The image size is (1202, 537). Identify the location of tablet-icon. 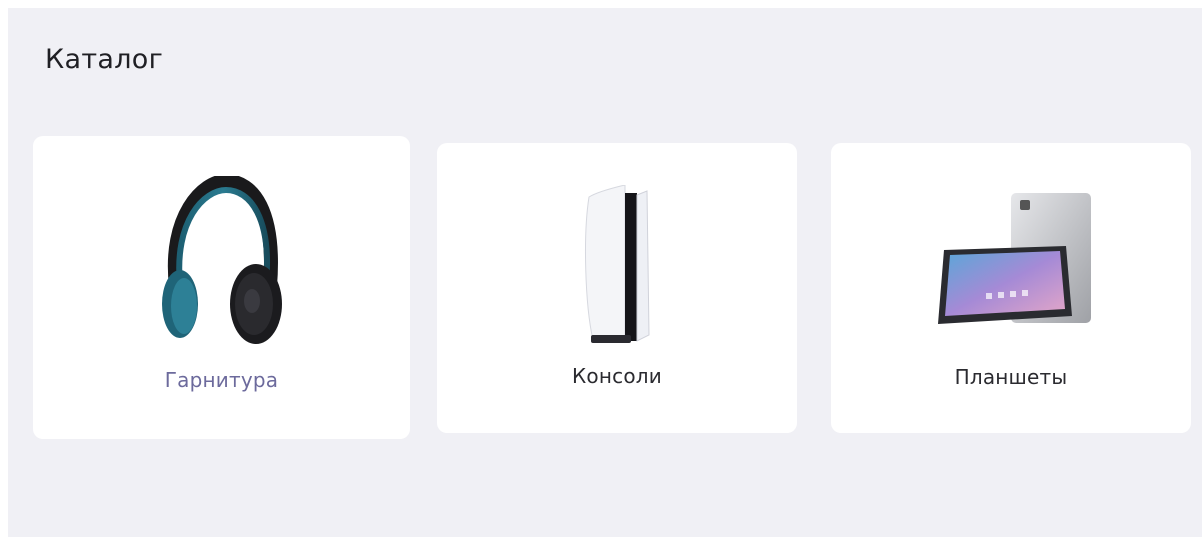
(1014, 258).